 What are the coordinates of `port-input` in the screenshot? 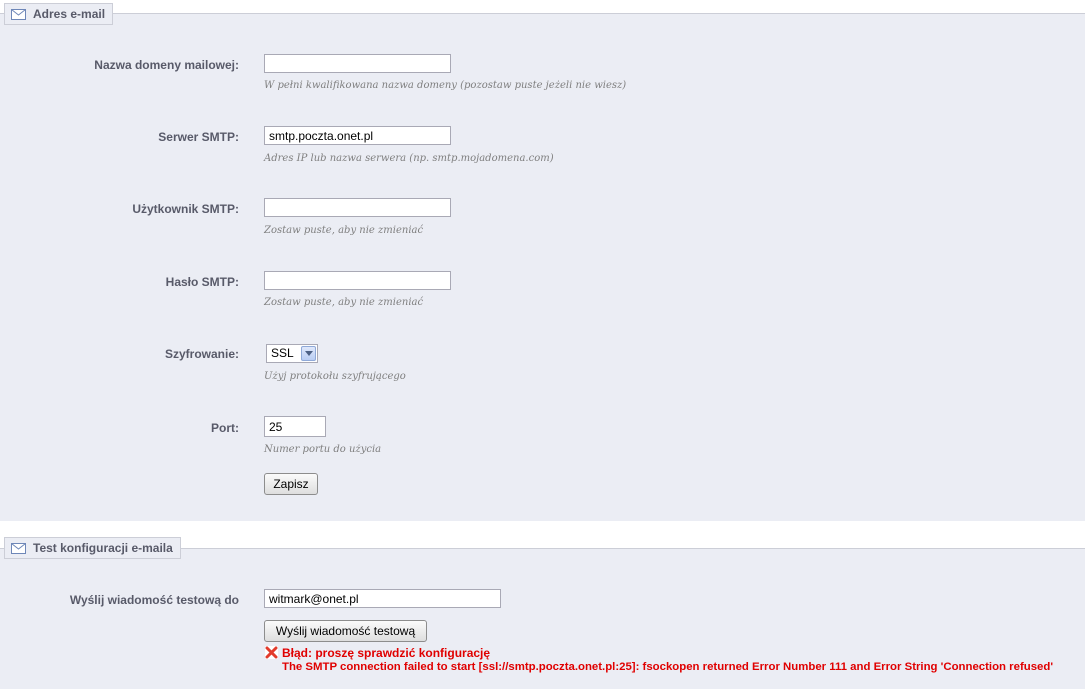 It's located at (295, 426).